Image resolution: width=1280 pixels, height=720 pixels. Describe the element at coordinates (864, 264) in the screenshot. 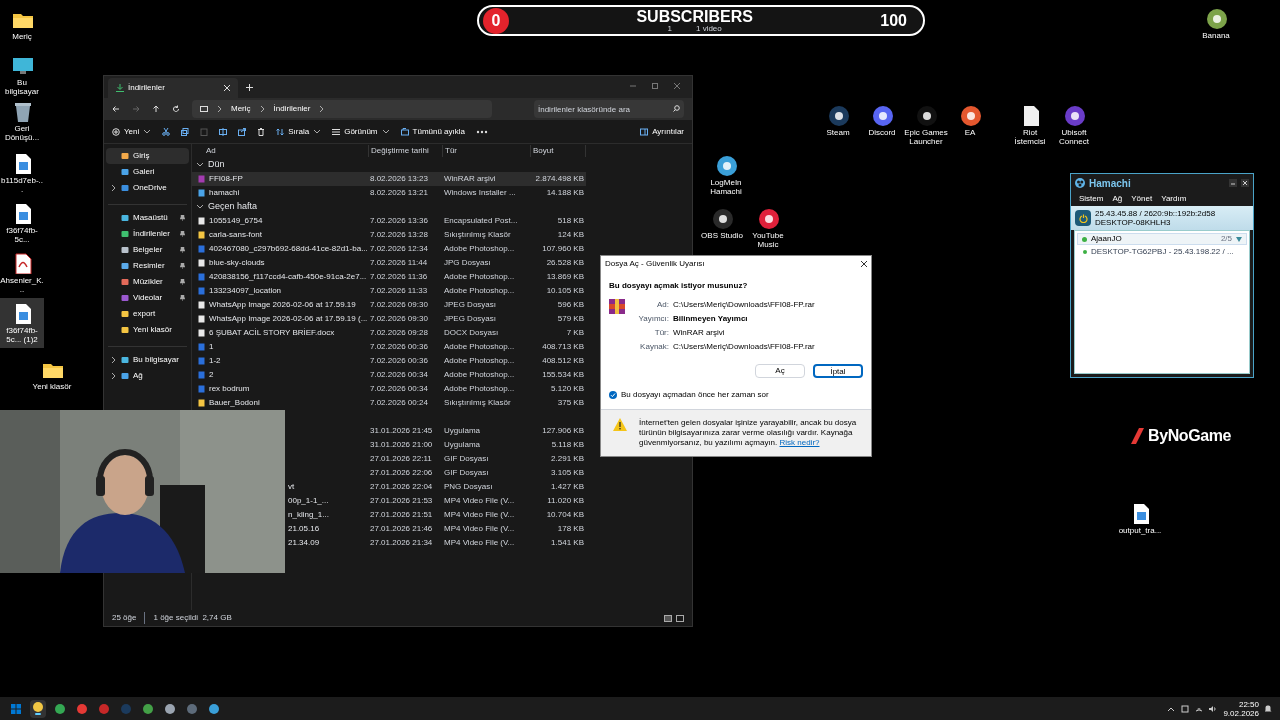

I see `close-icon` at that location.